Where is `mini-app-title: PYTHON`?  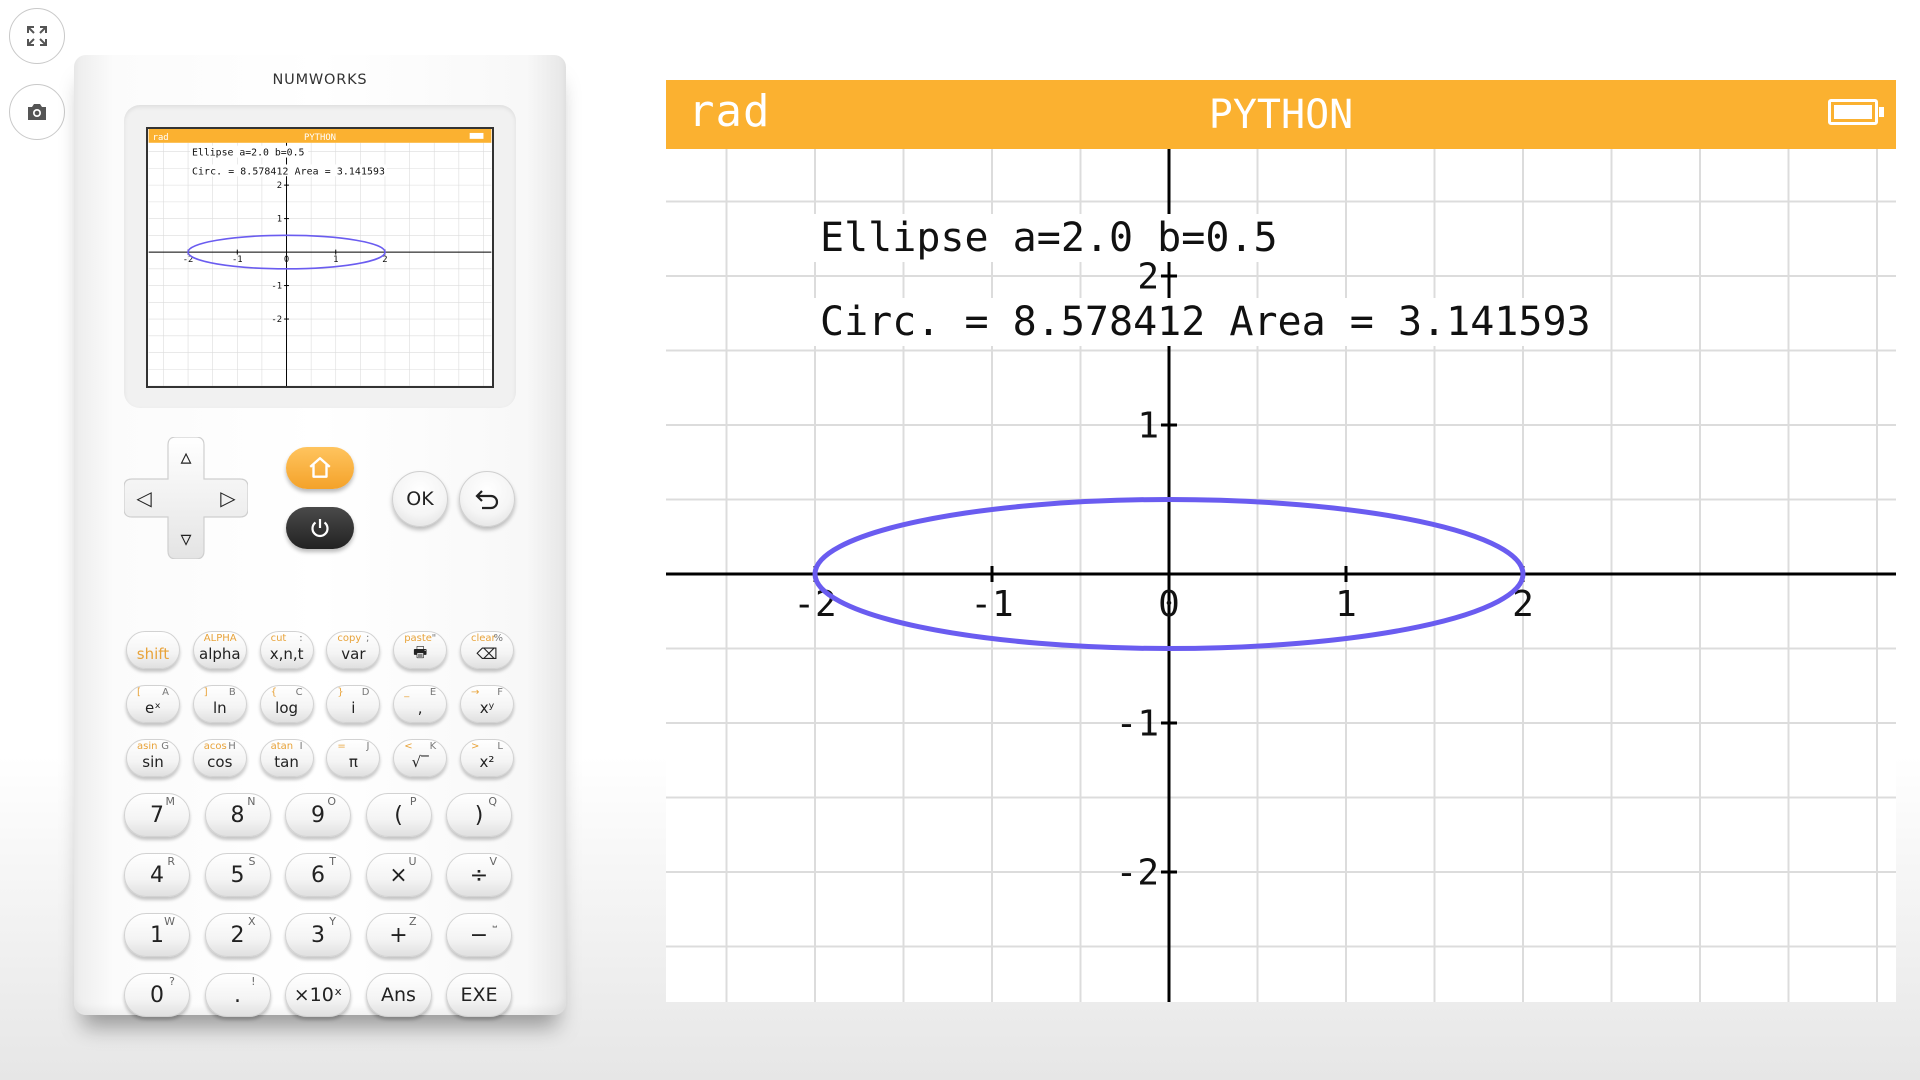 mini-app-title: PYTHON is located at coordinates (320, 138).